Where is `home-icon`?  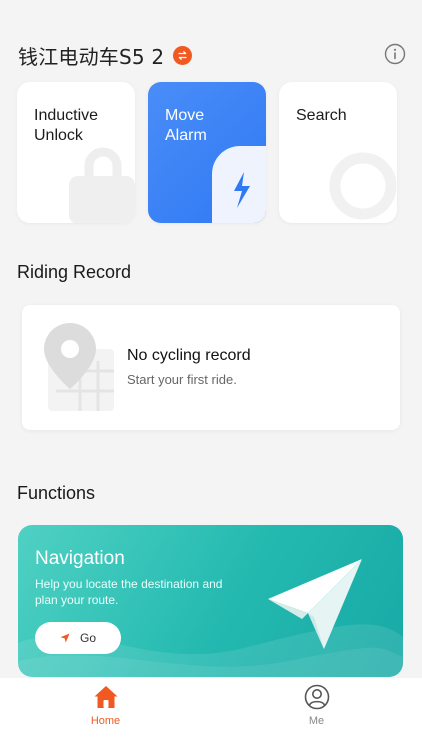 home-icon is located at coordinates (105, 697).